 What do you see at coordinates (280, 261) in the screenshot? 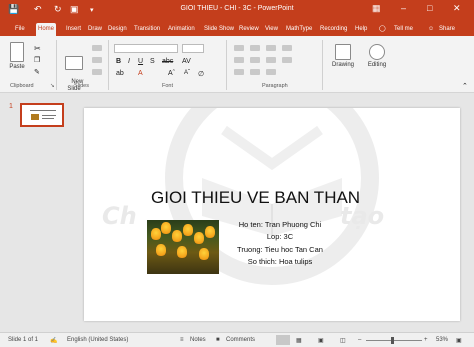
I see `info-hobby: So thich: Hoa tulips` at bounding box center [280, 261].